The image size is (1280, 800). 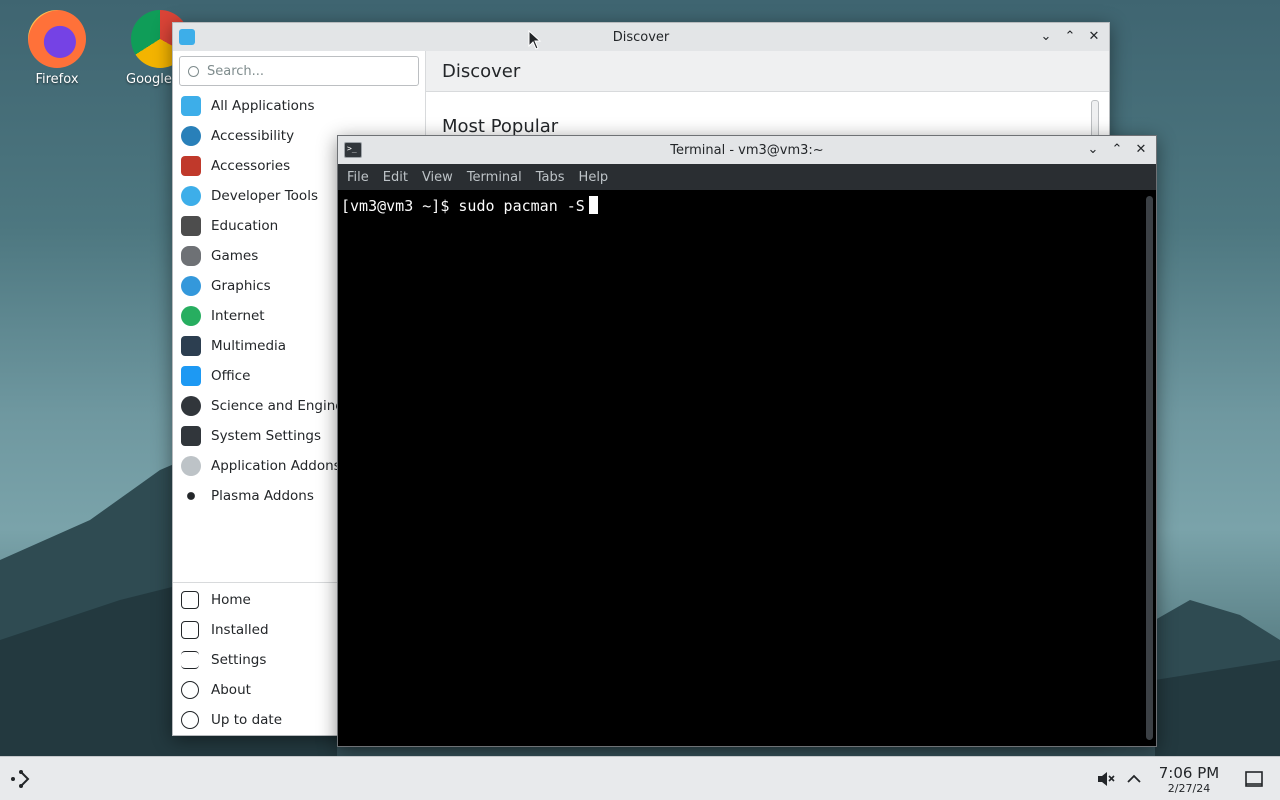 I want to click on graphics-icon, so click(x=191, y=286).